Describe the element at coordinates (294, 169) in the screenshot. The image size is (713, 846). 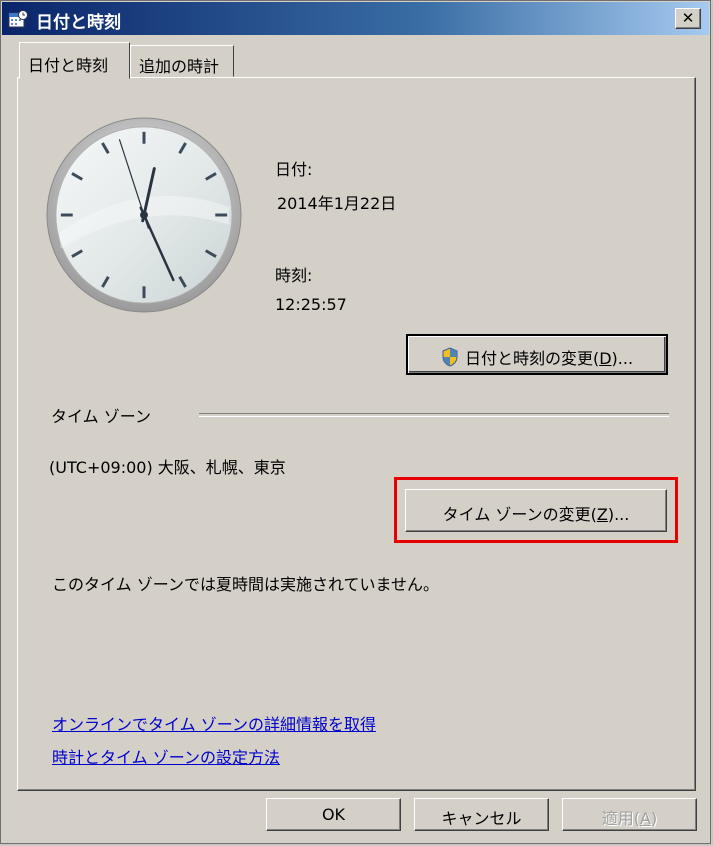
I see `date-label: 日付:` at that location.